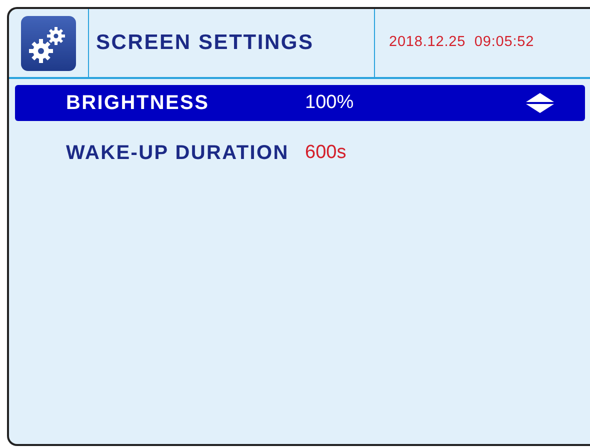 The height and width of the screenshot is (448, 590). I want to click on date-time: 2018.12.25 09:05:52, so click(461, 42).